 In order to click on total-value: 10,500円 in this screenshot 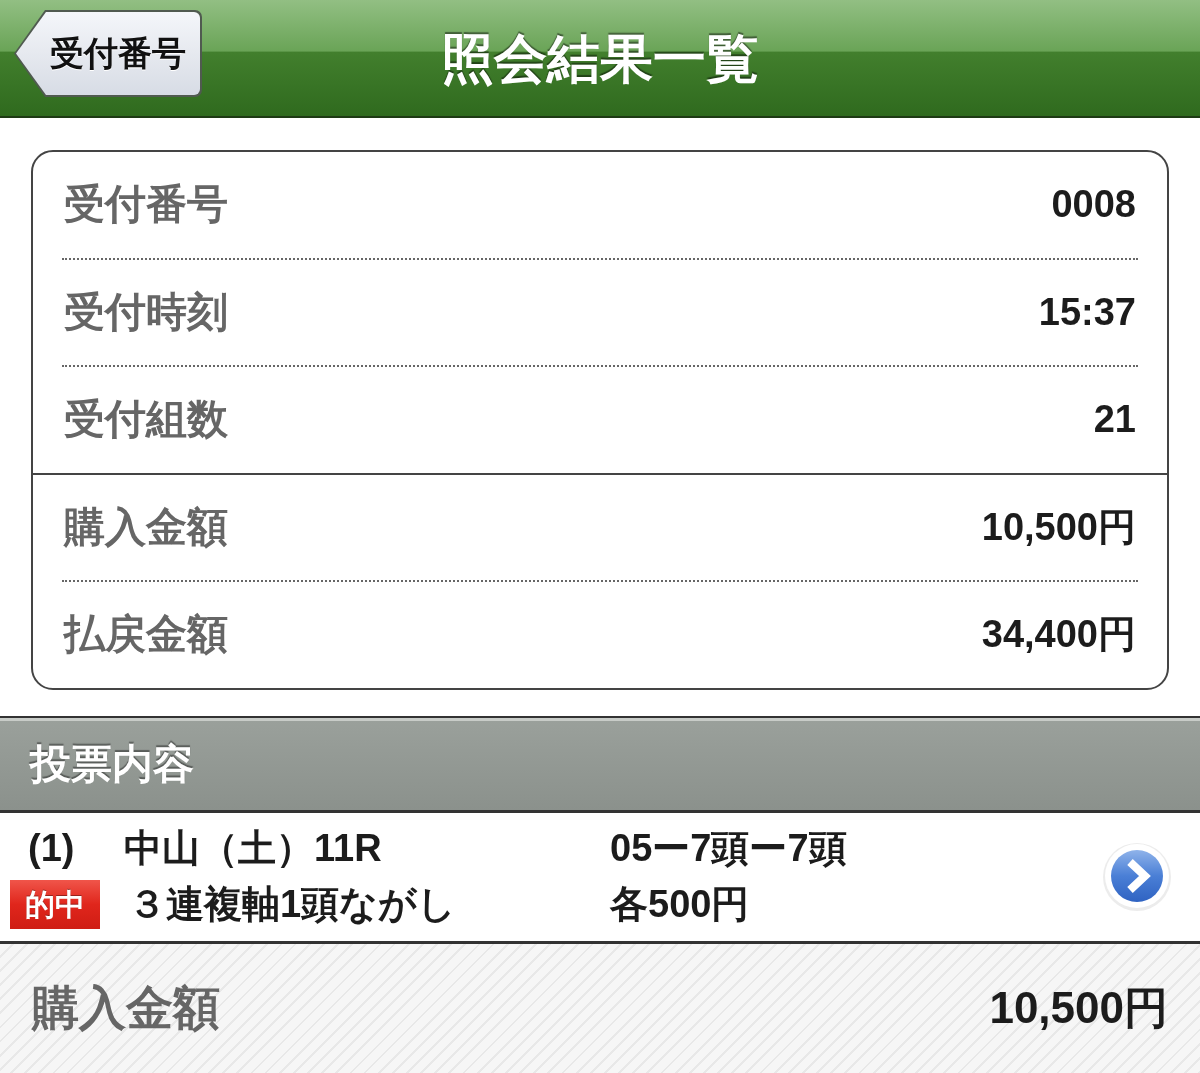, I will do `click(1078, 1008)`.